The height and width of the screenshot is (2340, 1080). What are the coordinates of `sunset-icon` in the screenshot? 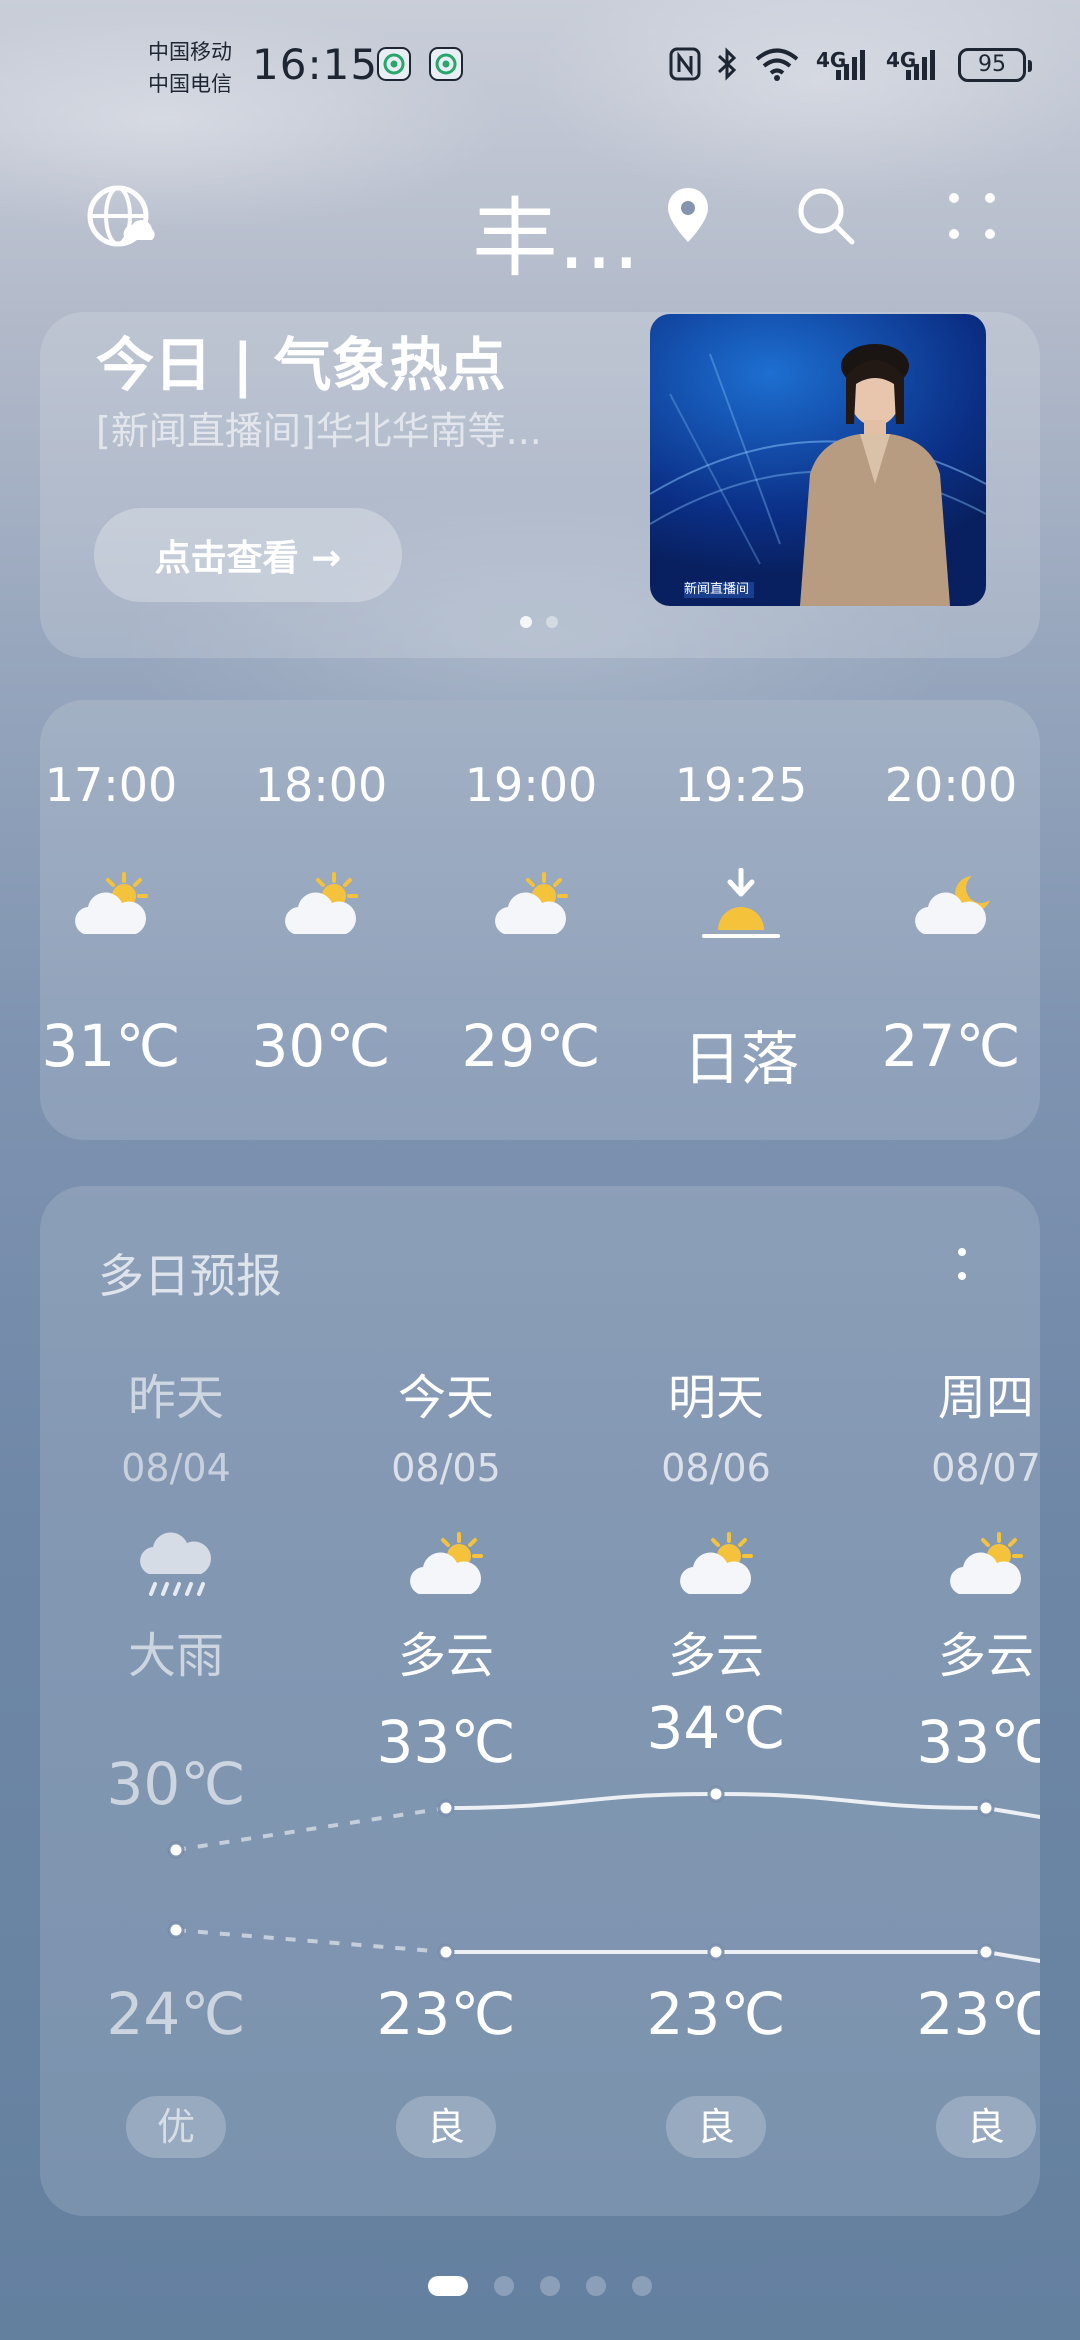 It's located at (741, 903).